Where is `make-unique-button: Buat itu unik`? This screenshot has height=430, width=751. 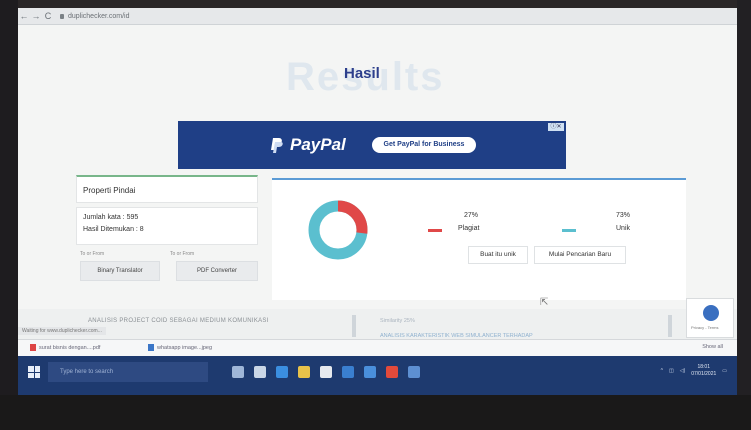
make-unique-button: Buat itu unik is located at coordinates (498, 255).